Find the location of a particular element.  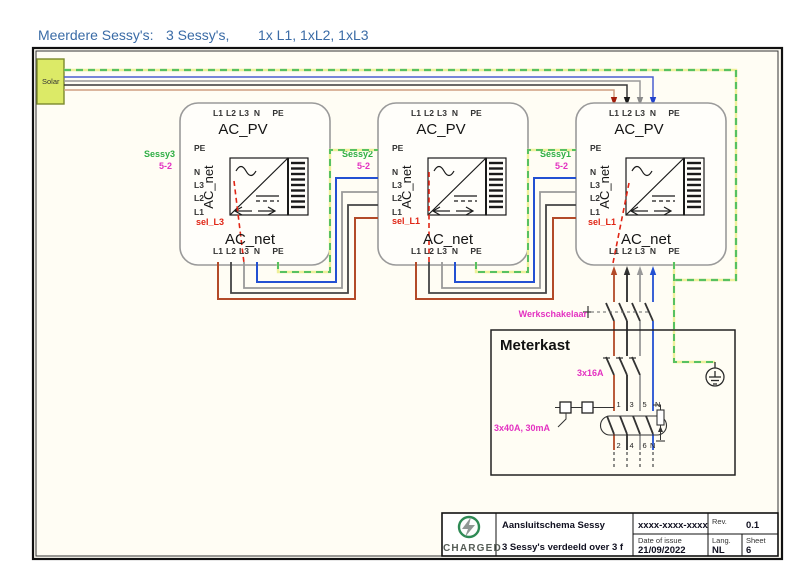

document-number: xxxx-xxxx-xxxx is located at coordinates (673, 525).